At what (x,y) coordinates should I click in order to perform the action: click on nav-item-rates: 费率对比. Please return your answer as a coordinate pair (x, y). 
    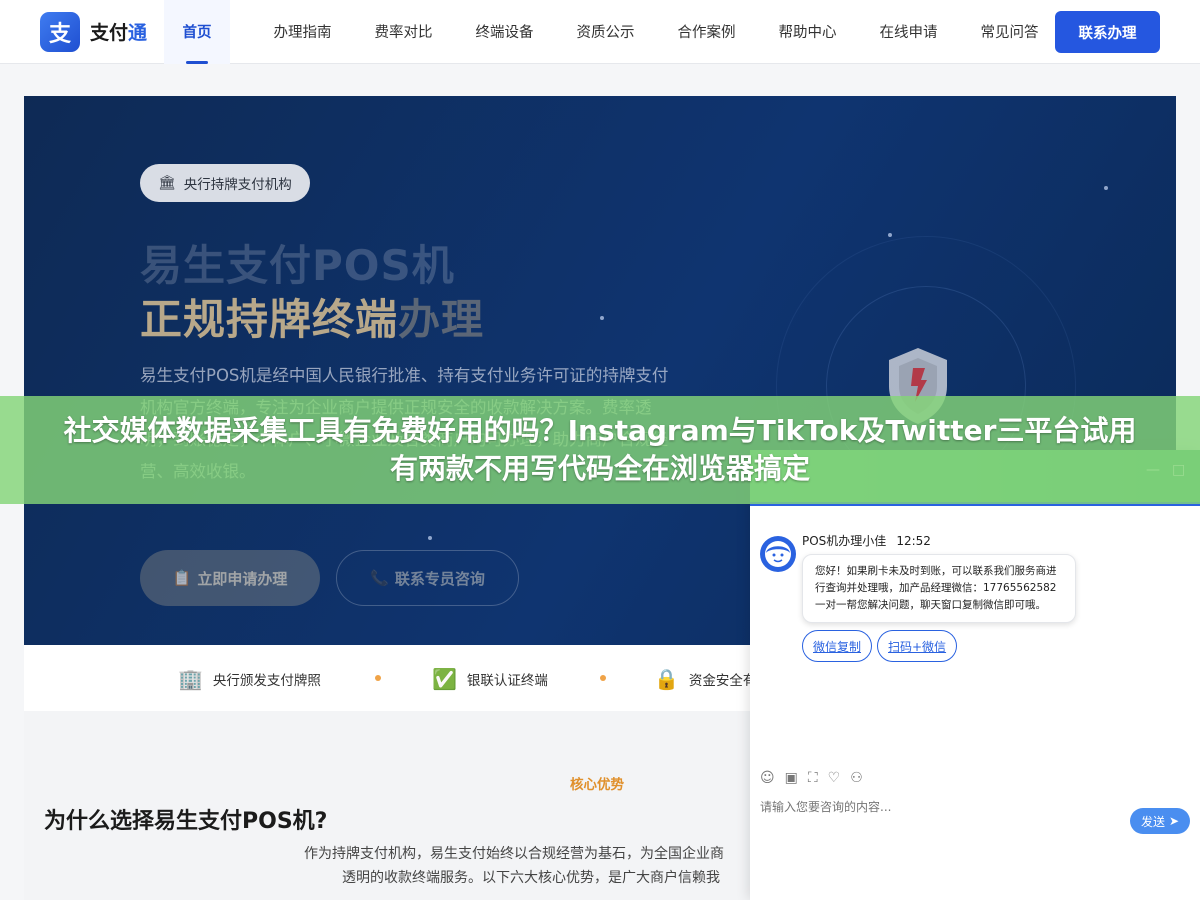
    Looking at the image, I should click on (403, 32).